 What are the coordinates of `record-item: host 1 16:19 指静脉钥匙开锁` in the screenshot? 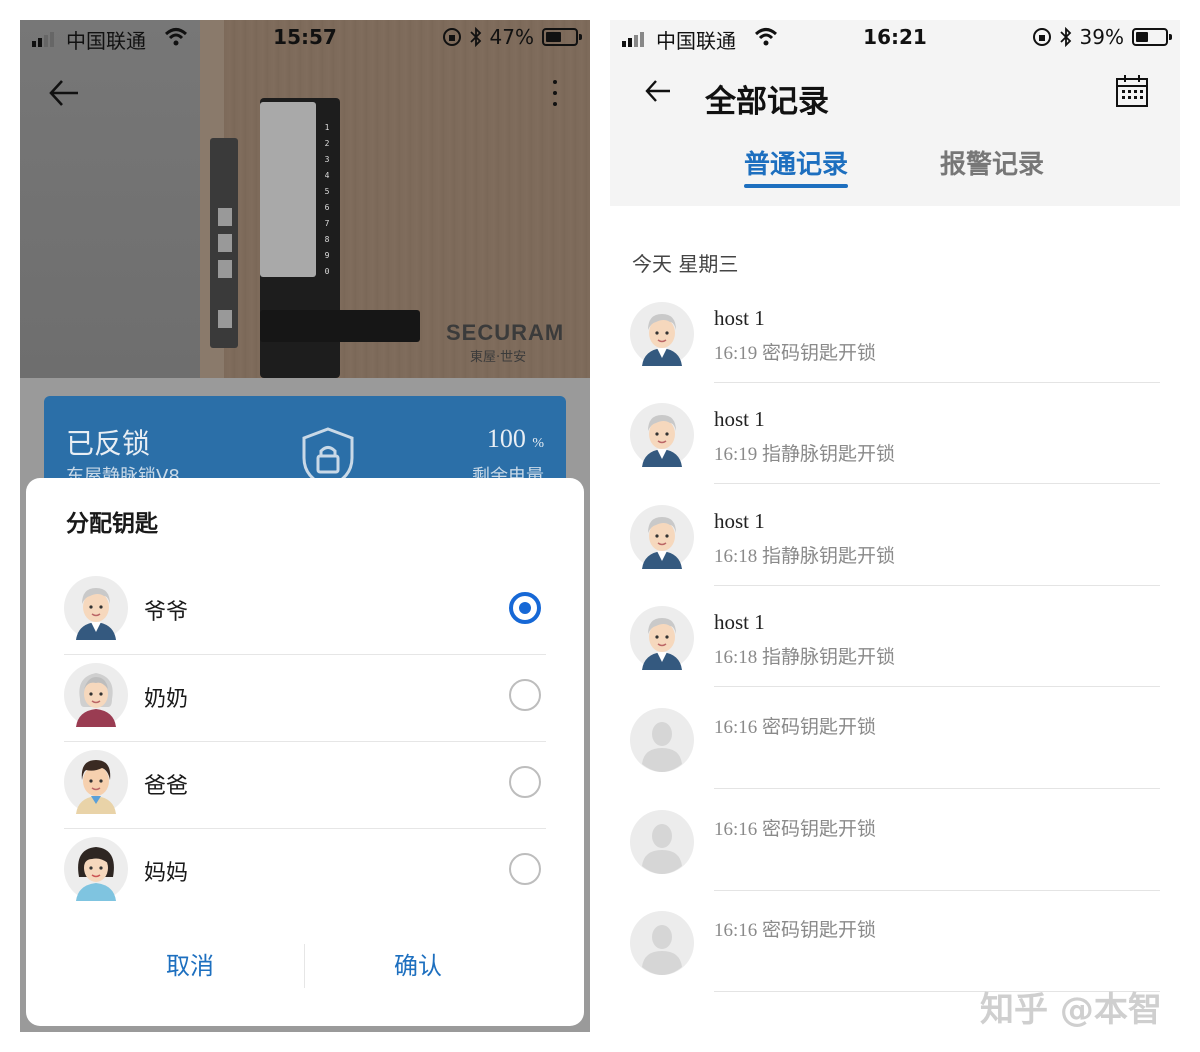 It's located at (895, 453).